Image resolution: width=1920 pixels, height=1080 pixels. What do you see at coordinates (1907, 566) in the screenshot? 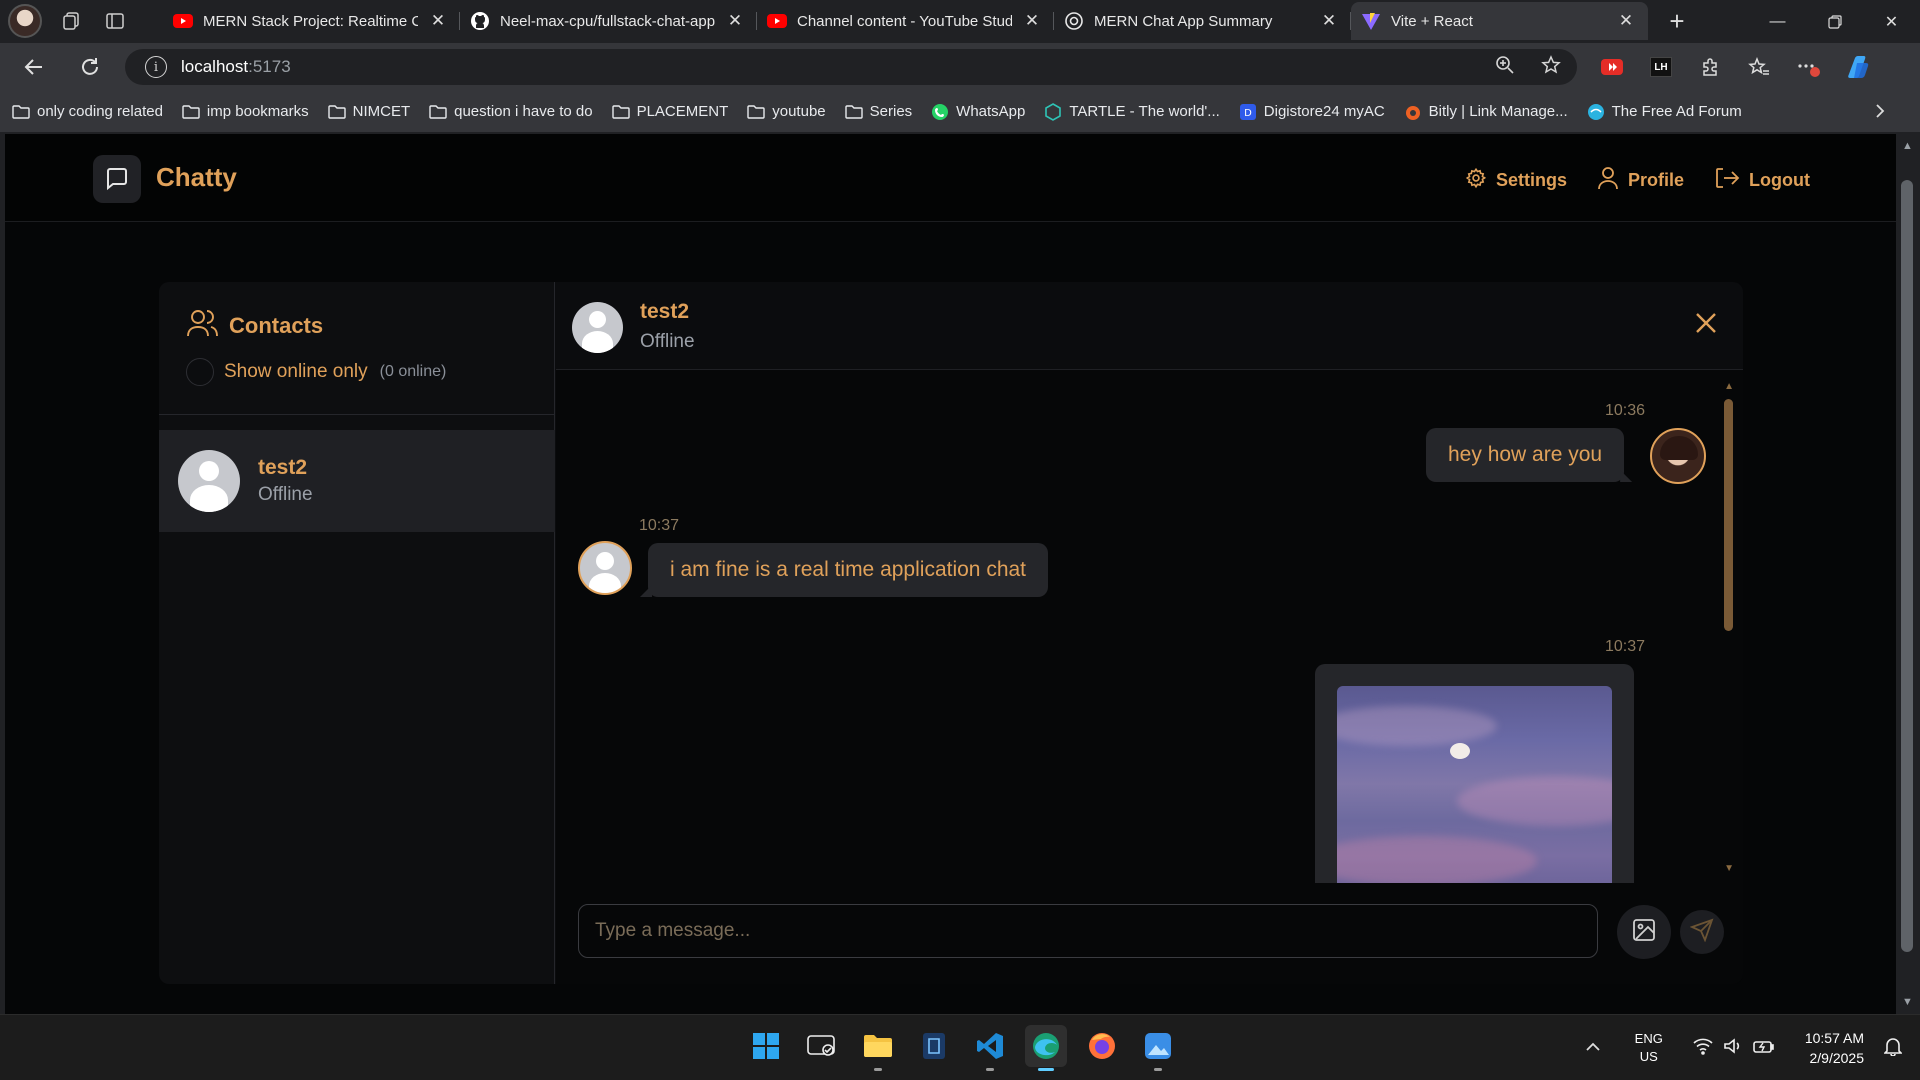
I see `page-scrollbar-thumb` at bounding box center [1907, 566].